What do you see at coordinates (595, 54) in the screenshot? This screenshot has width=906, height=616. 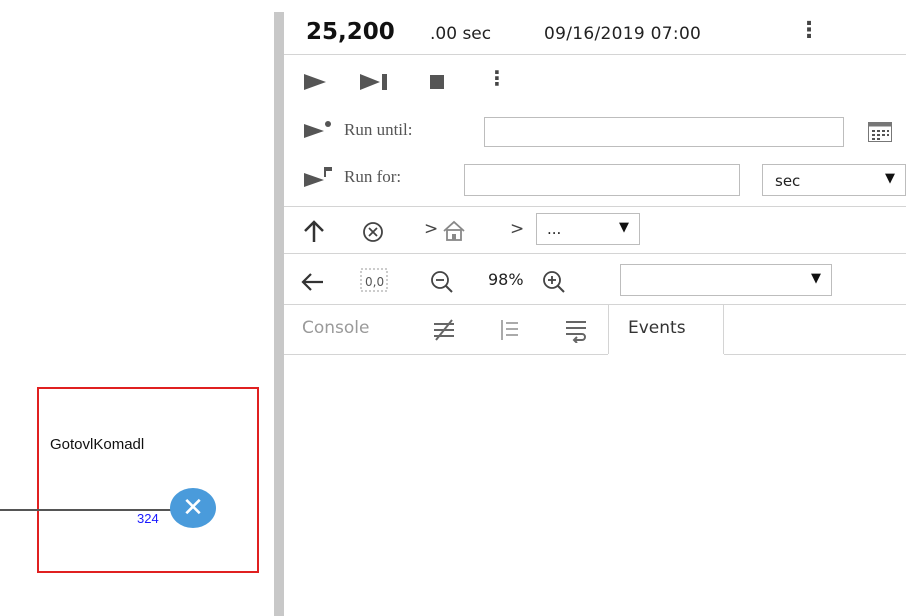 I see `divider` at bounding box center [595, 54].